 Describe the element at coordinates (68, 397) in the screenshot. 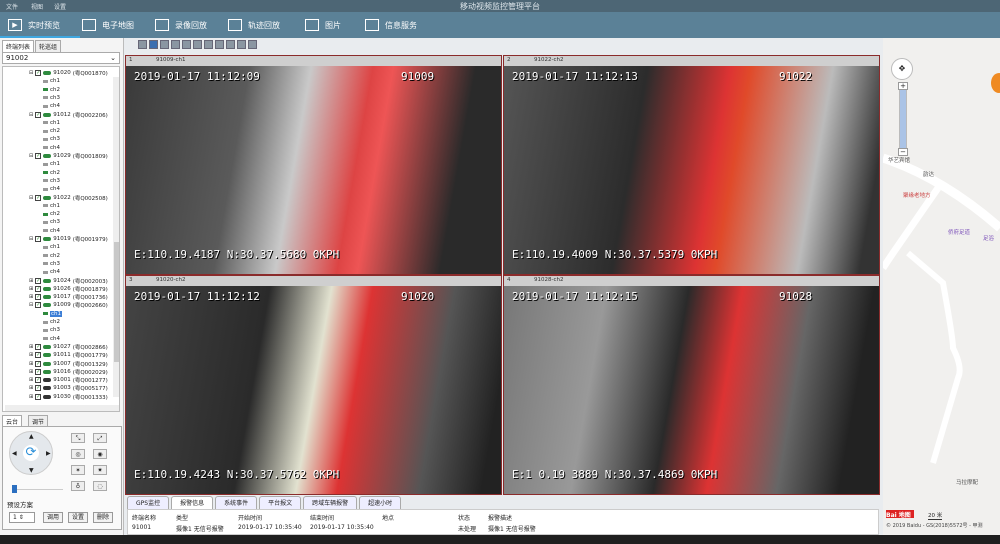

I see `tree-vehicle: ⊞ ✓ 91030 (粤Q001333)` at that location.